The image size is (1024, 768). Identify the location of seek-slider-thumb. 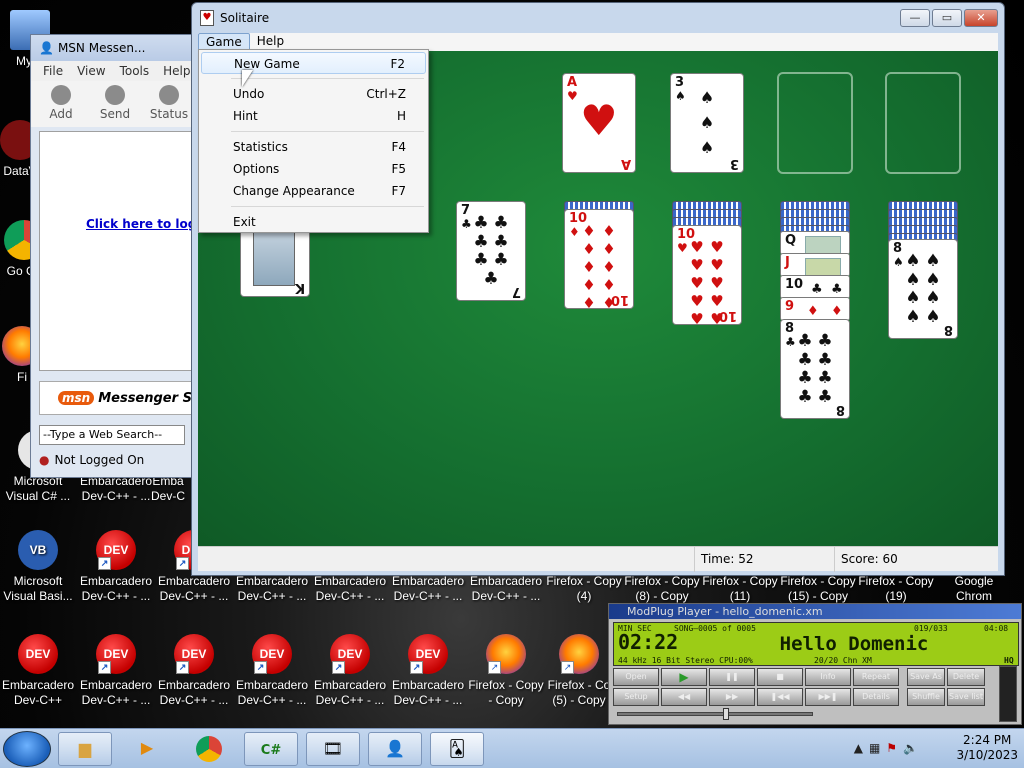
(726, 714).